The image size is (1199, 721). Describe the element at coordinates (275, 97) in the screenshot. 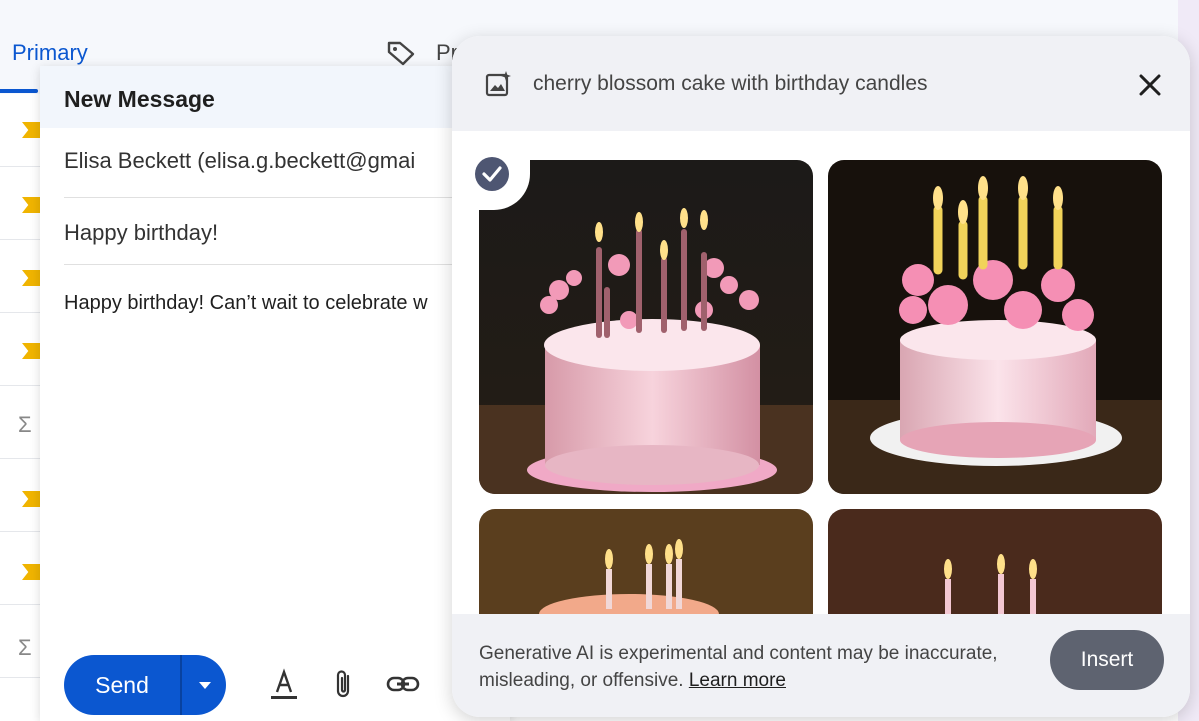

I see `compose-header: New Message` at that location.